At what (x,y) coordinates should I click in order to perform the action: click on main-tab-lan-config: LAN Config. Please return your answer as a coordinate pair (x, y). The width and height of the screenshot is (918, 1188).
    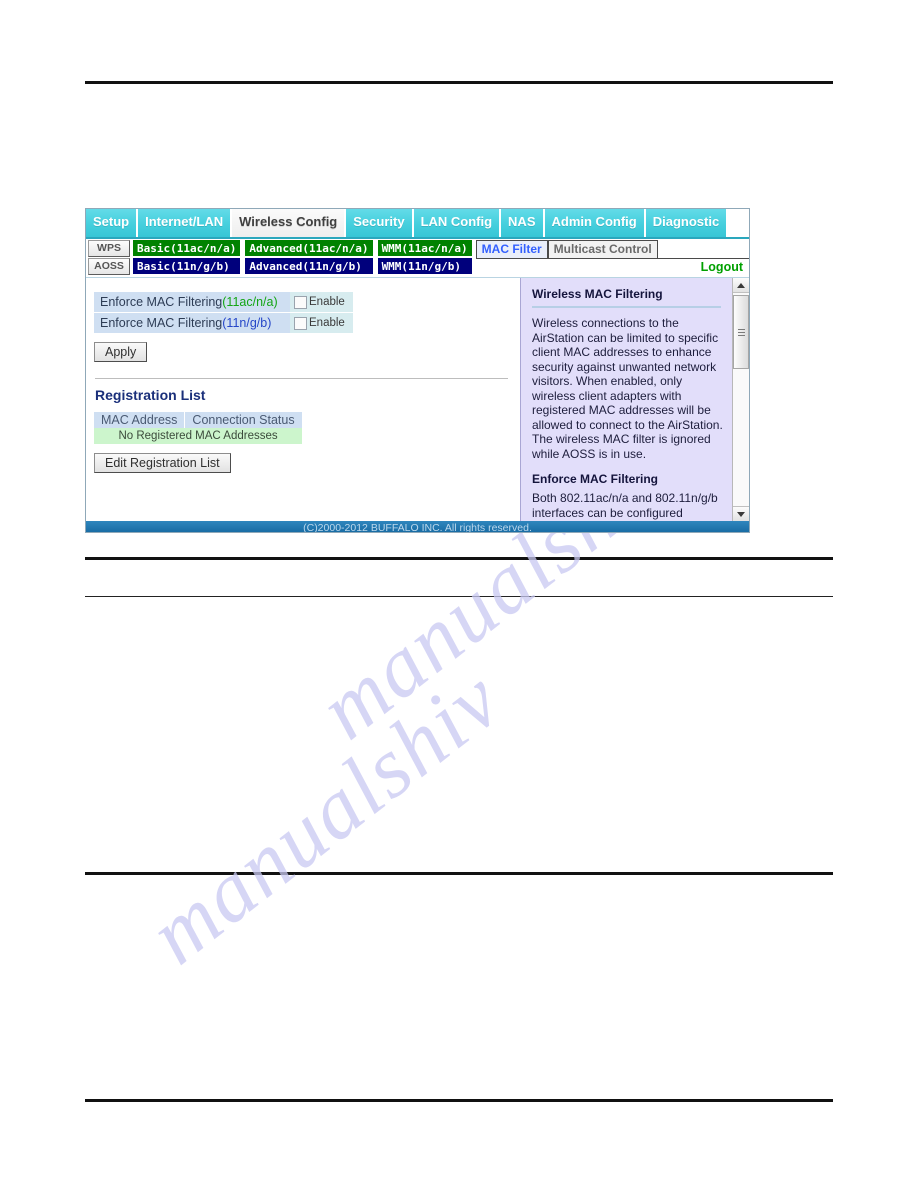
    Looking at the image, I should click on (457, 223).